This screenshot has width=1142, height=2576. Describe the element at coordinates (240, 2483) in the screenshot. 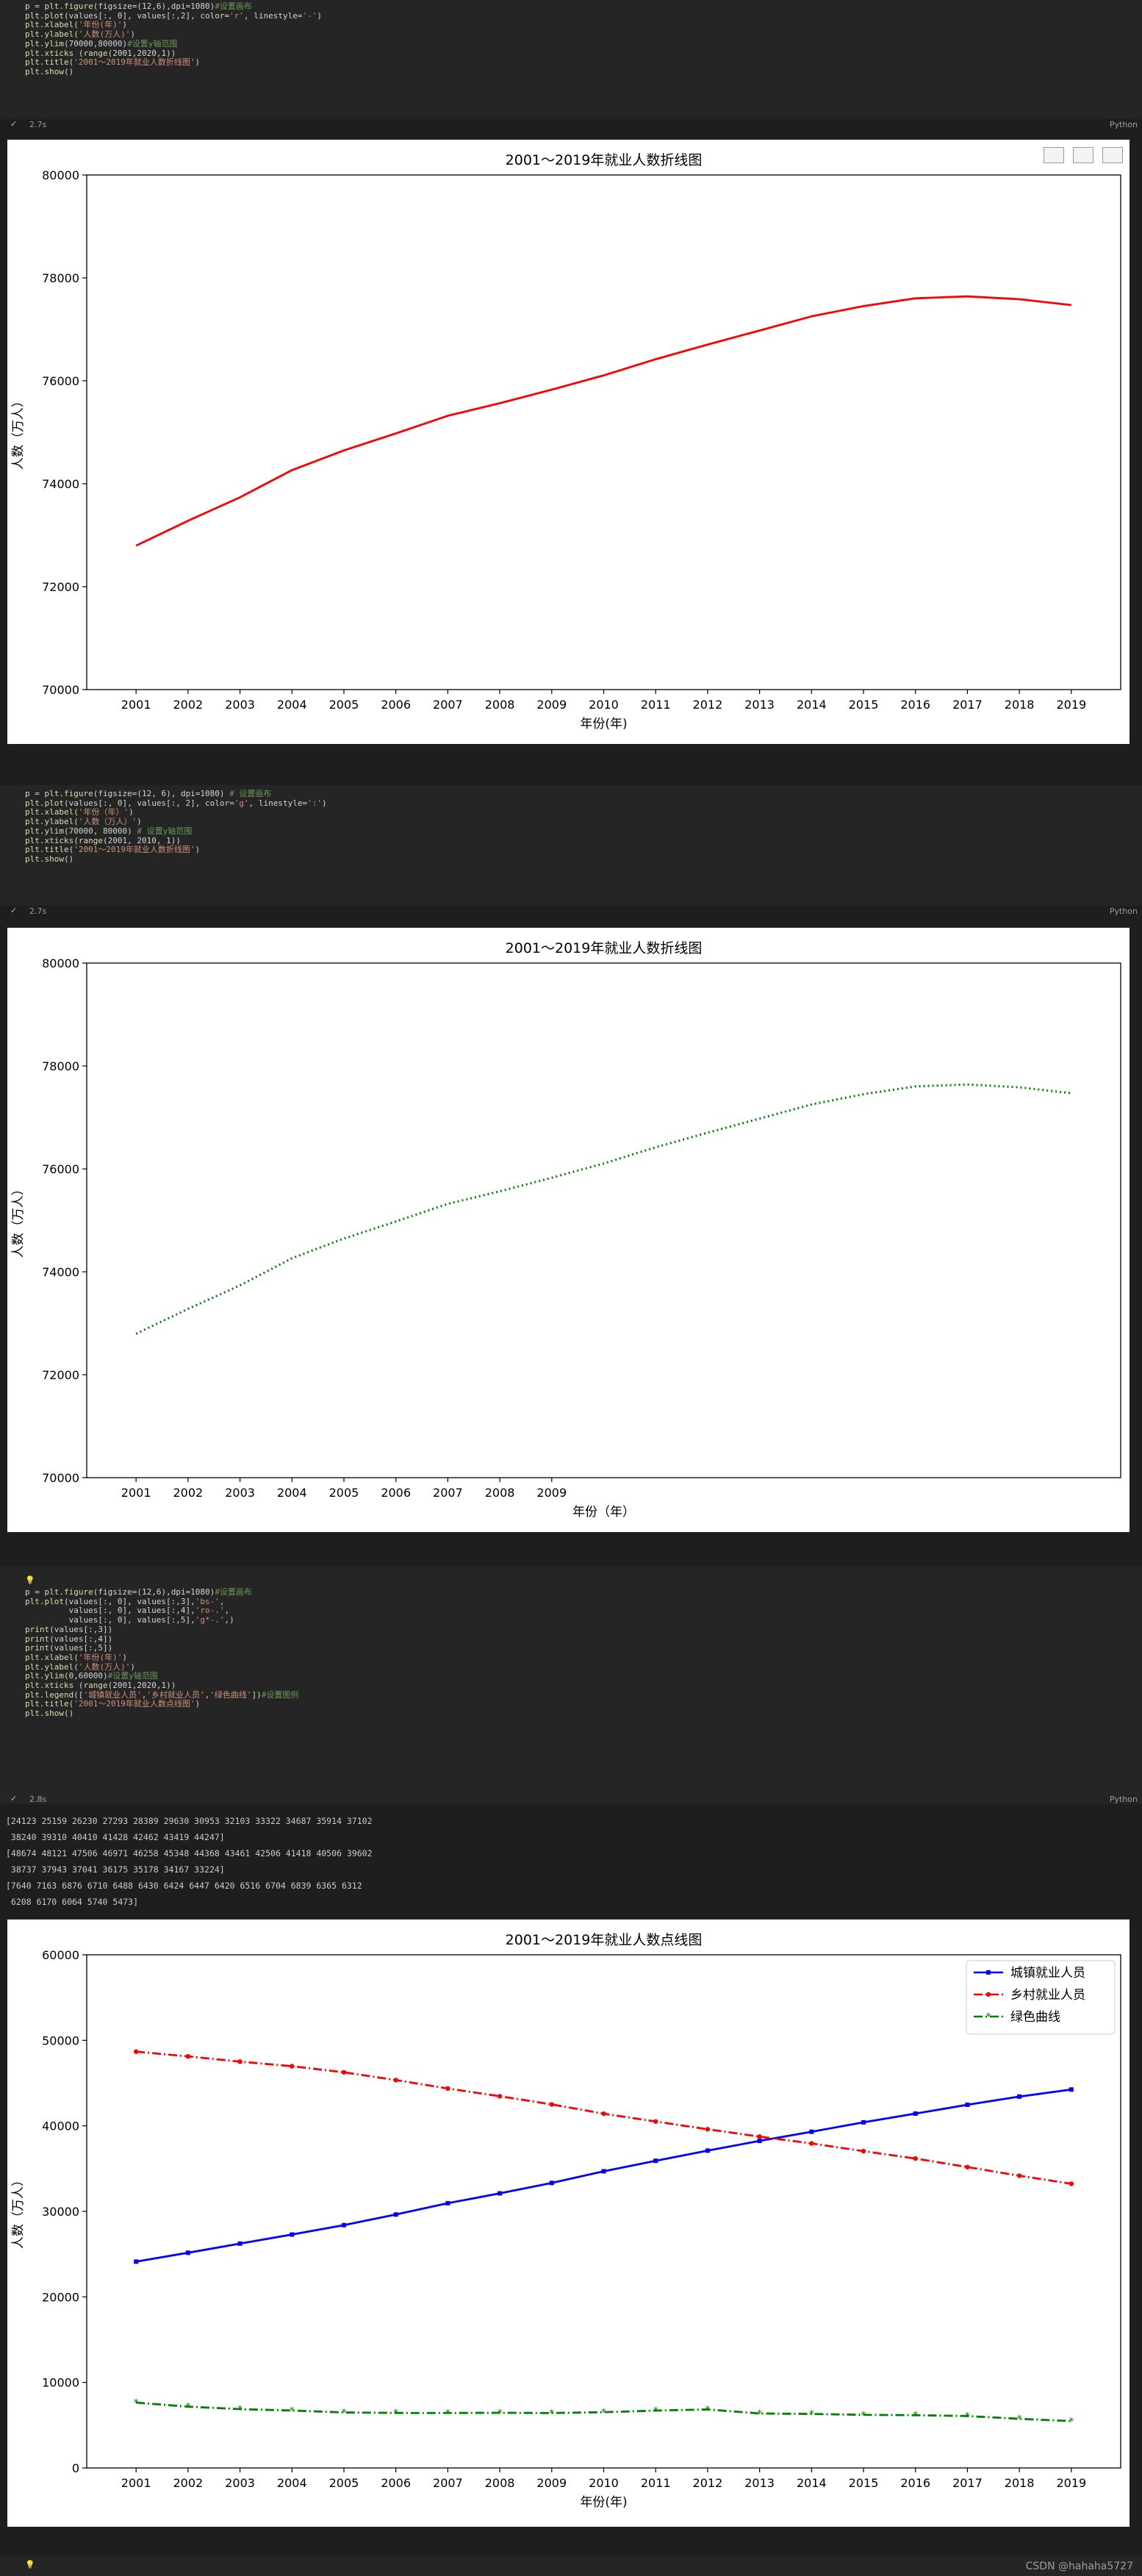

I see `x-tick-label: 2003` at that location.